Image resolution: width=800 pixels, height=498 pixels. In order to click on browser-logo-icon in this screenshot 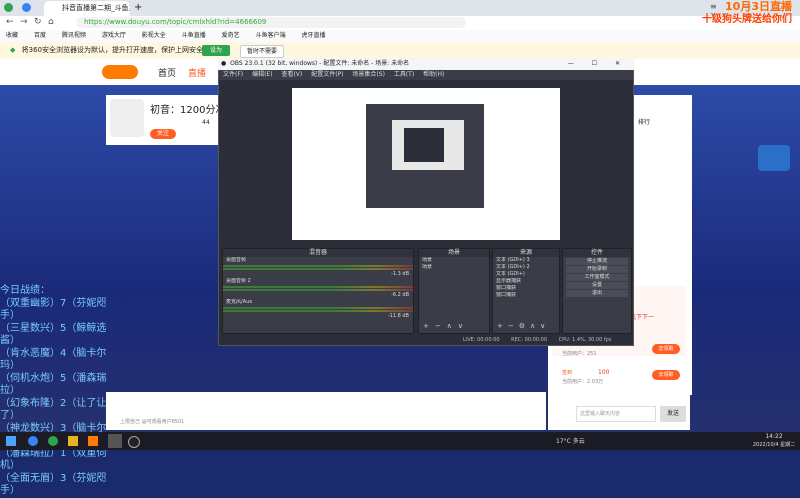, I will do `click(8, 7)`.